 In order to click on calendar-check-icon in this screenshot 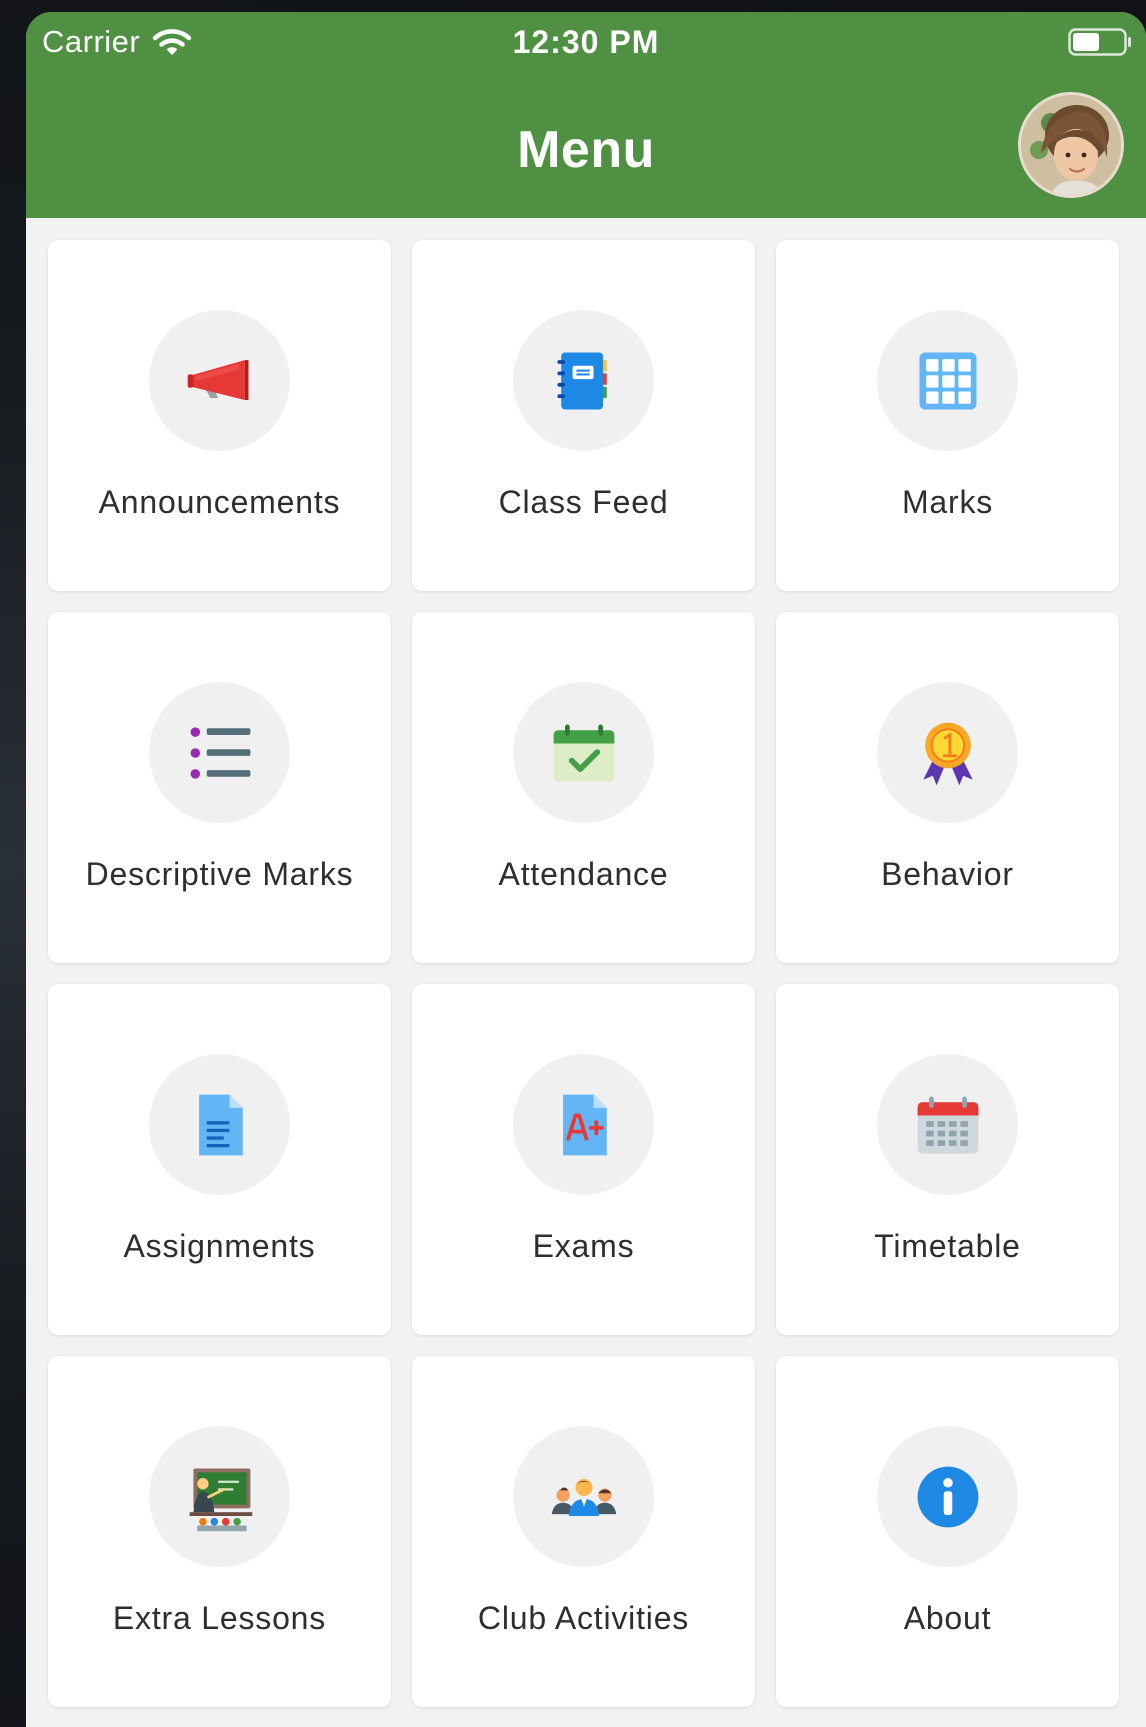, I will do `click(583, 752)`.